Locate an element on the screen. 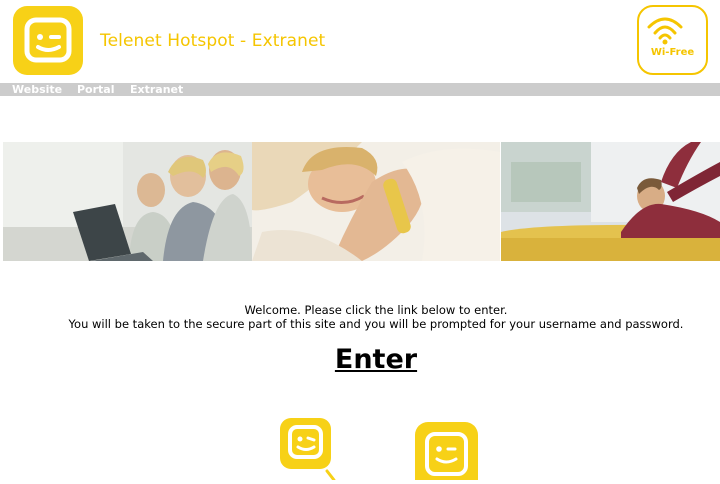 The height and width of the screenshot is (484, 720). site-title: Telenet Hotspot - Extranet is located at coordinates (213, 41).